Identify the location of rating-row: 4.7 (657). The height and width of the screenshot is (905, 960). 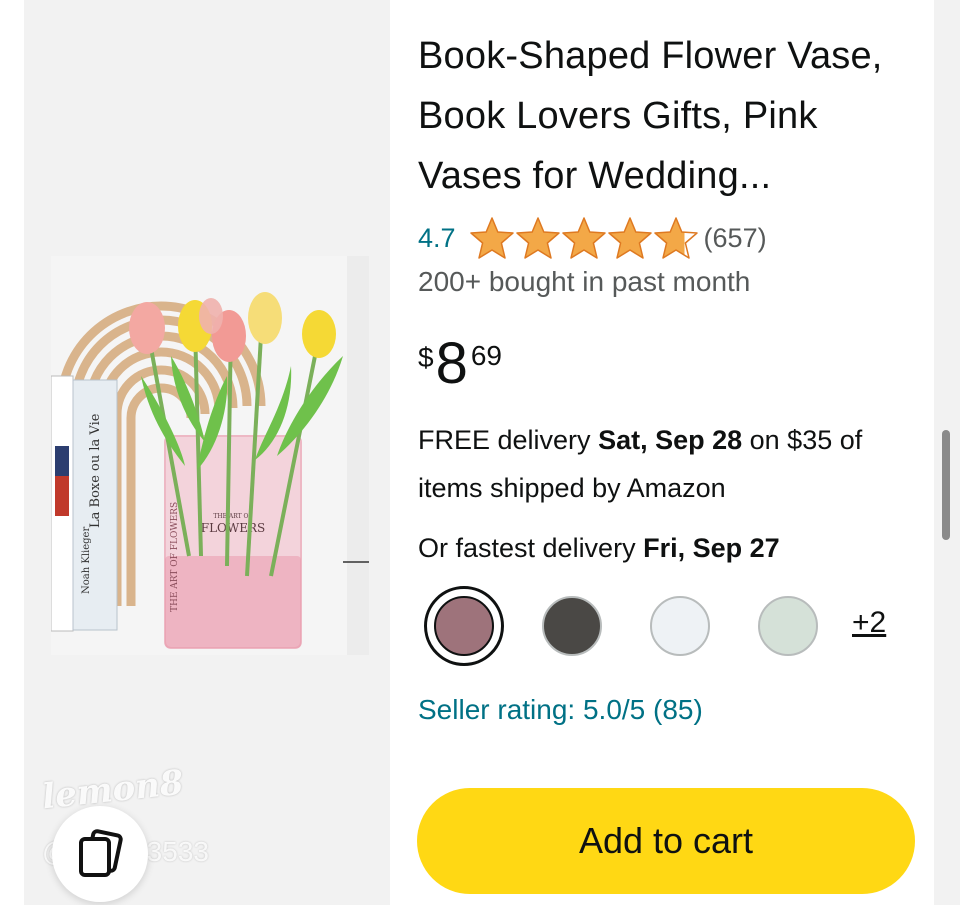
(592, 238).